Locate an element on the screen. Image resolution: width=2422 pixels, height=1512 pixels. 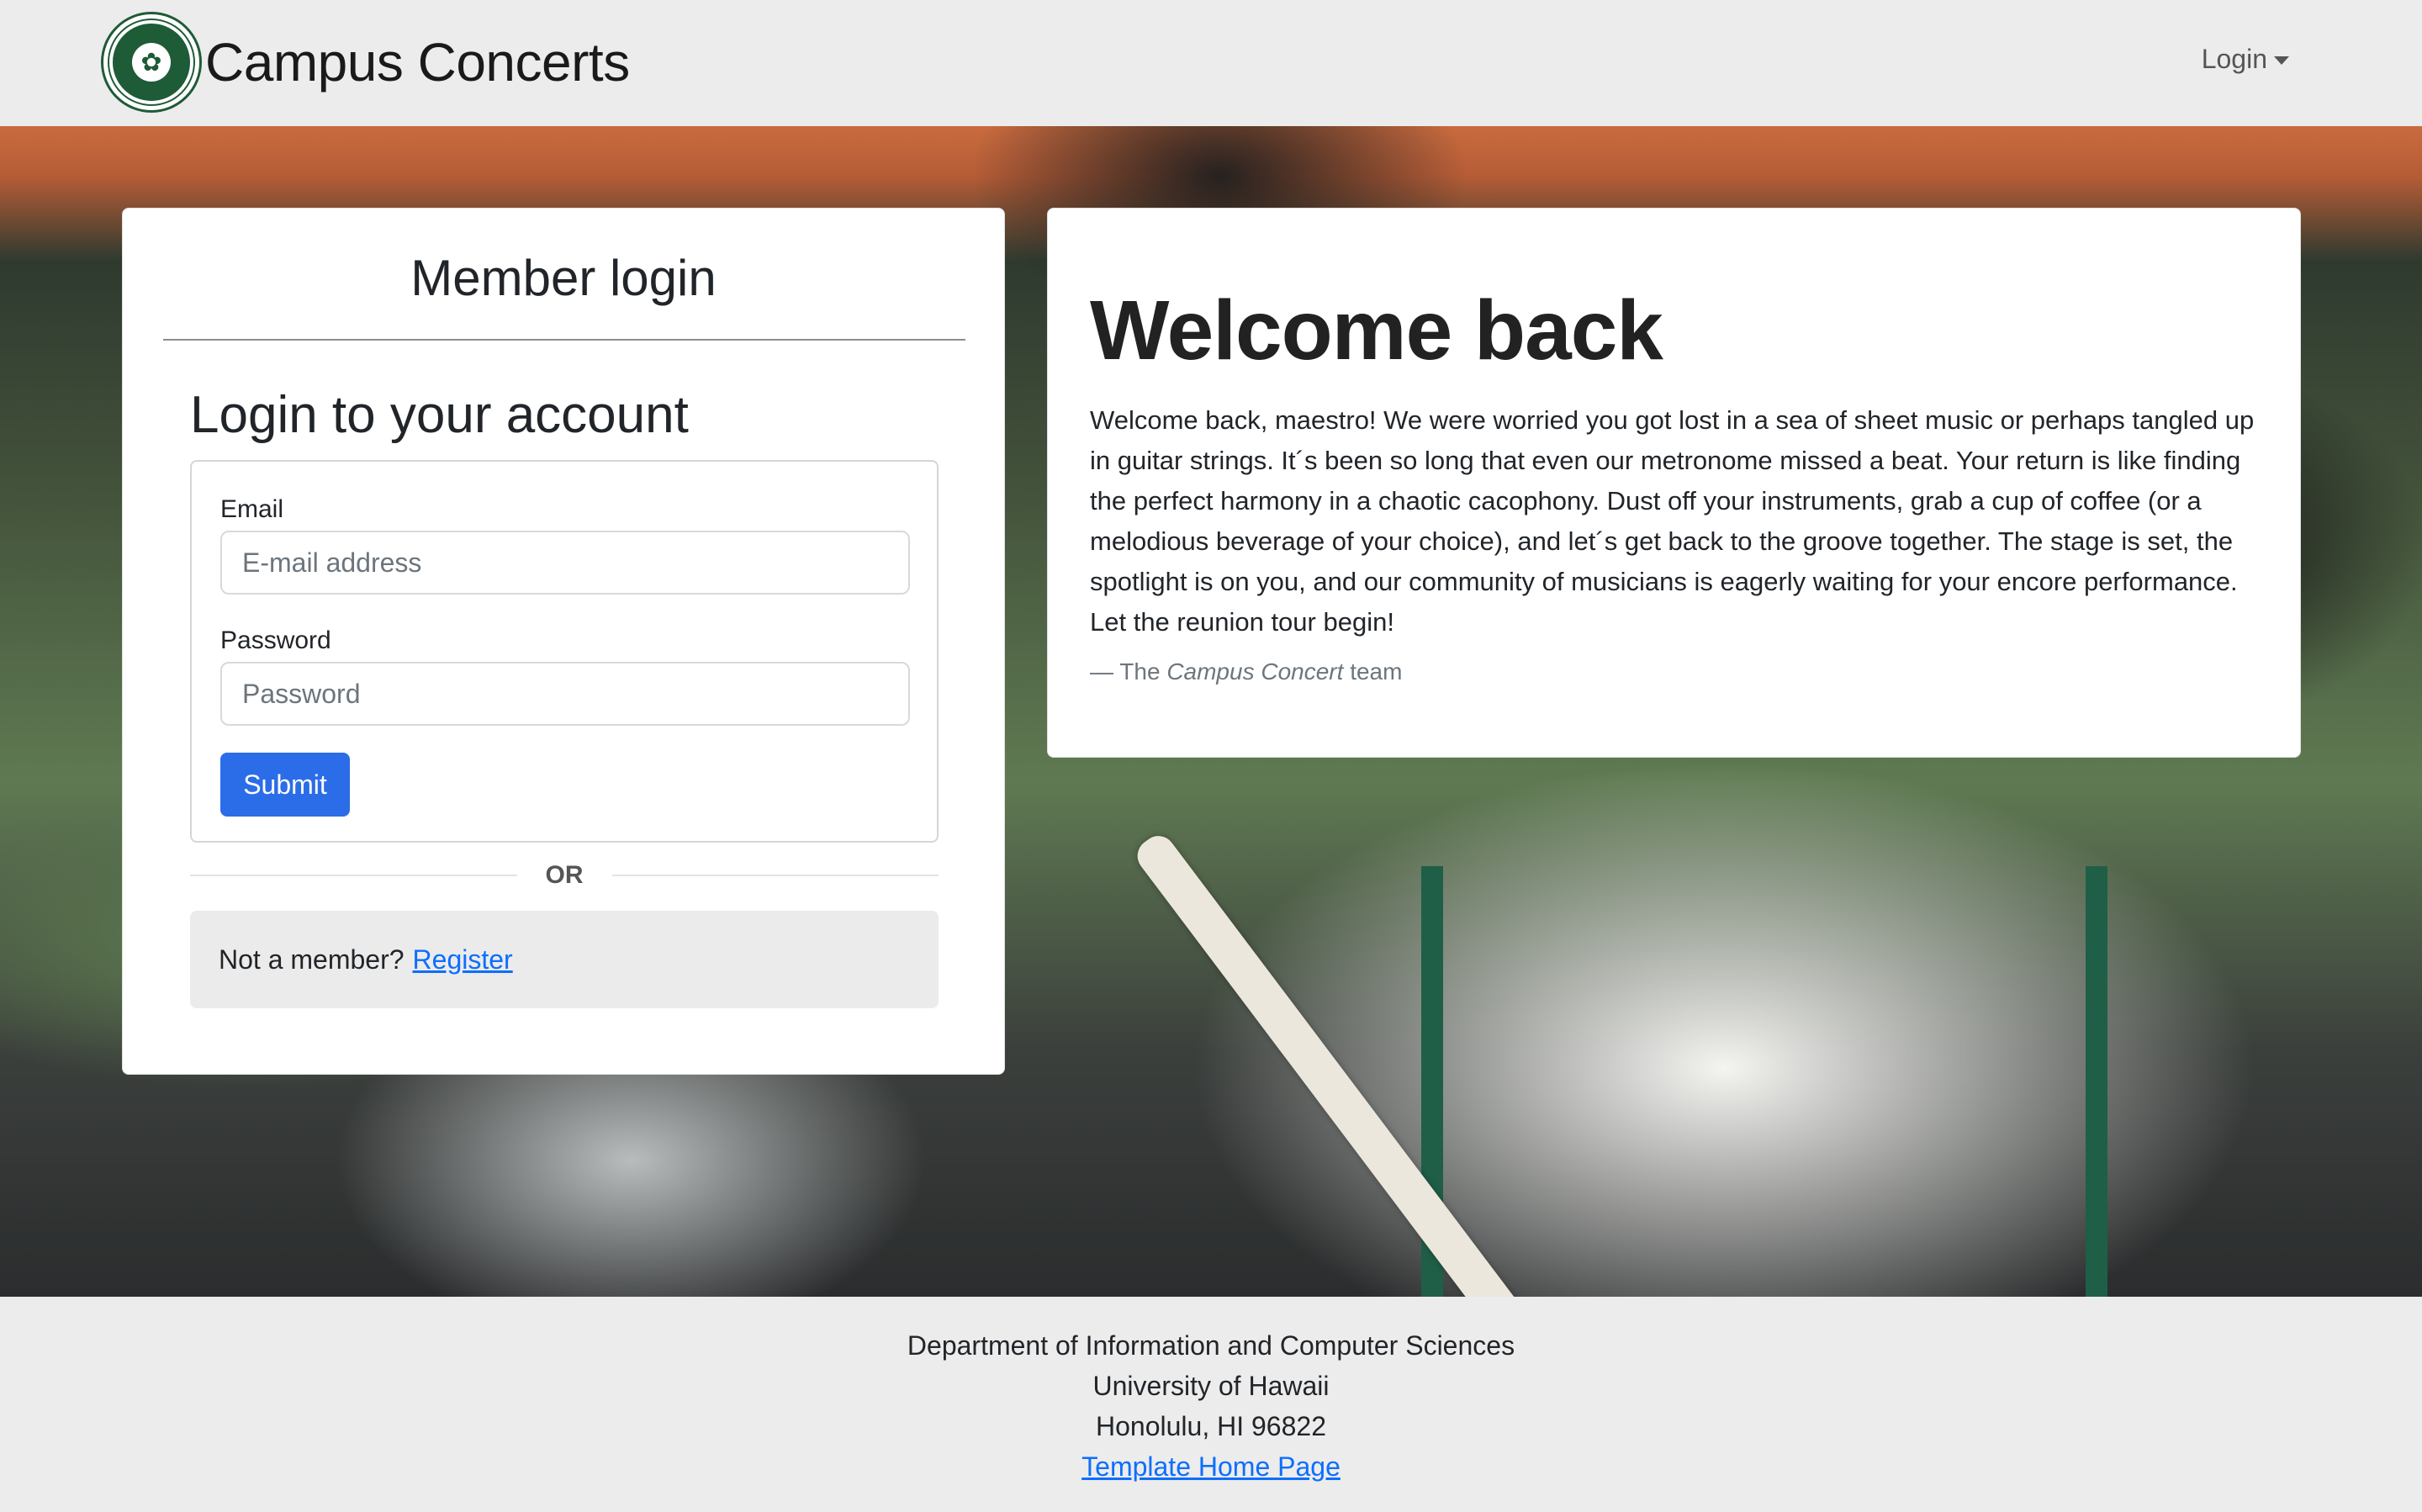
or-line-right is located at coordinates (775, 875).